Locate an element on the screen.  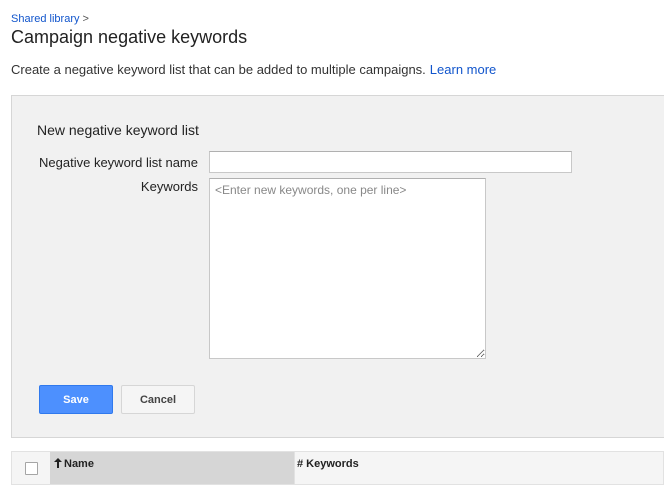
name-column-label: Name is located at coordinates (79, 464).